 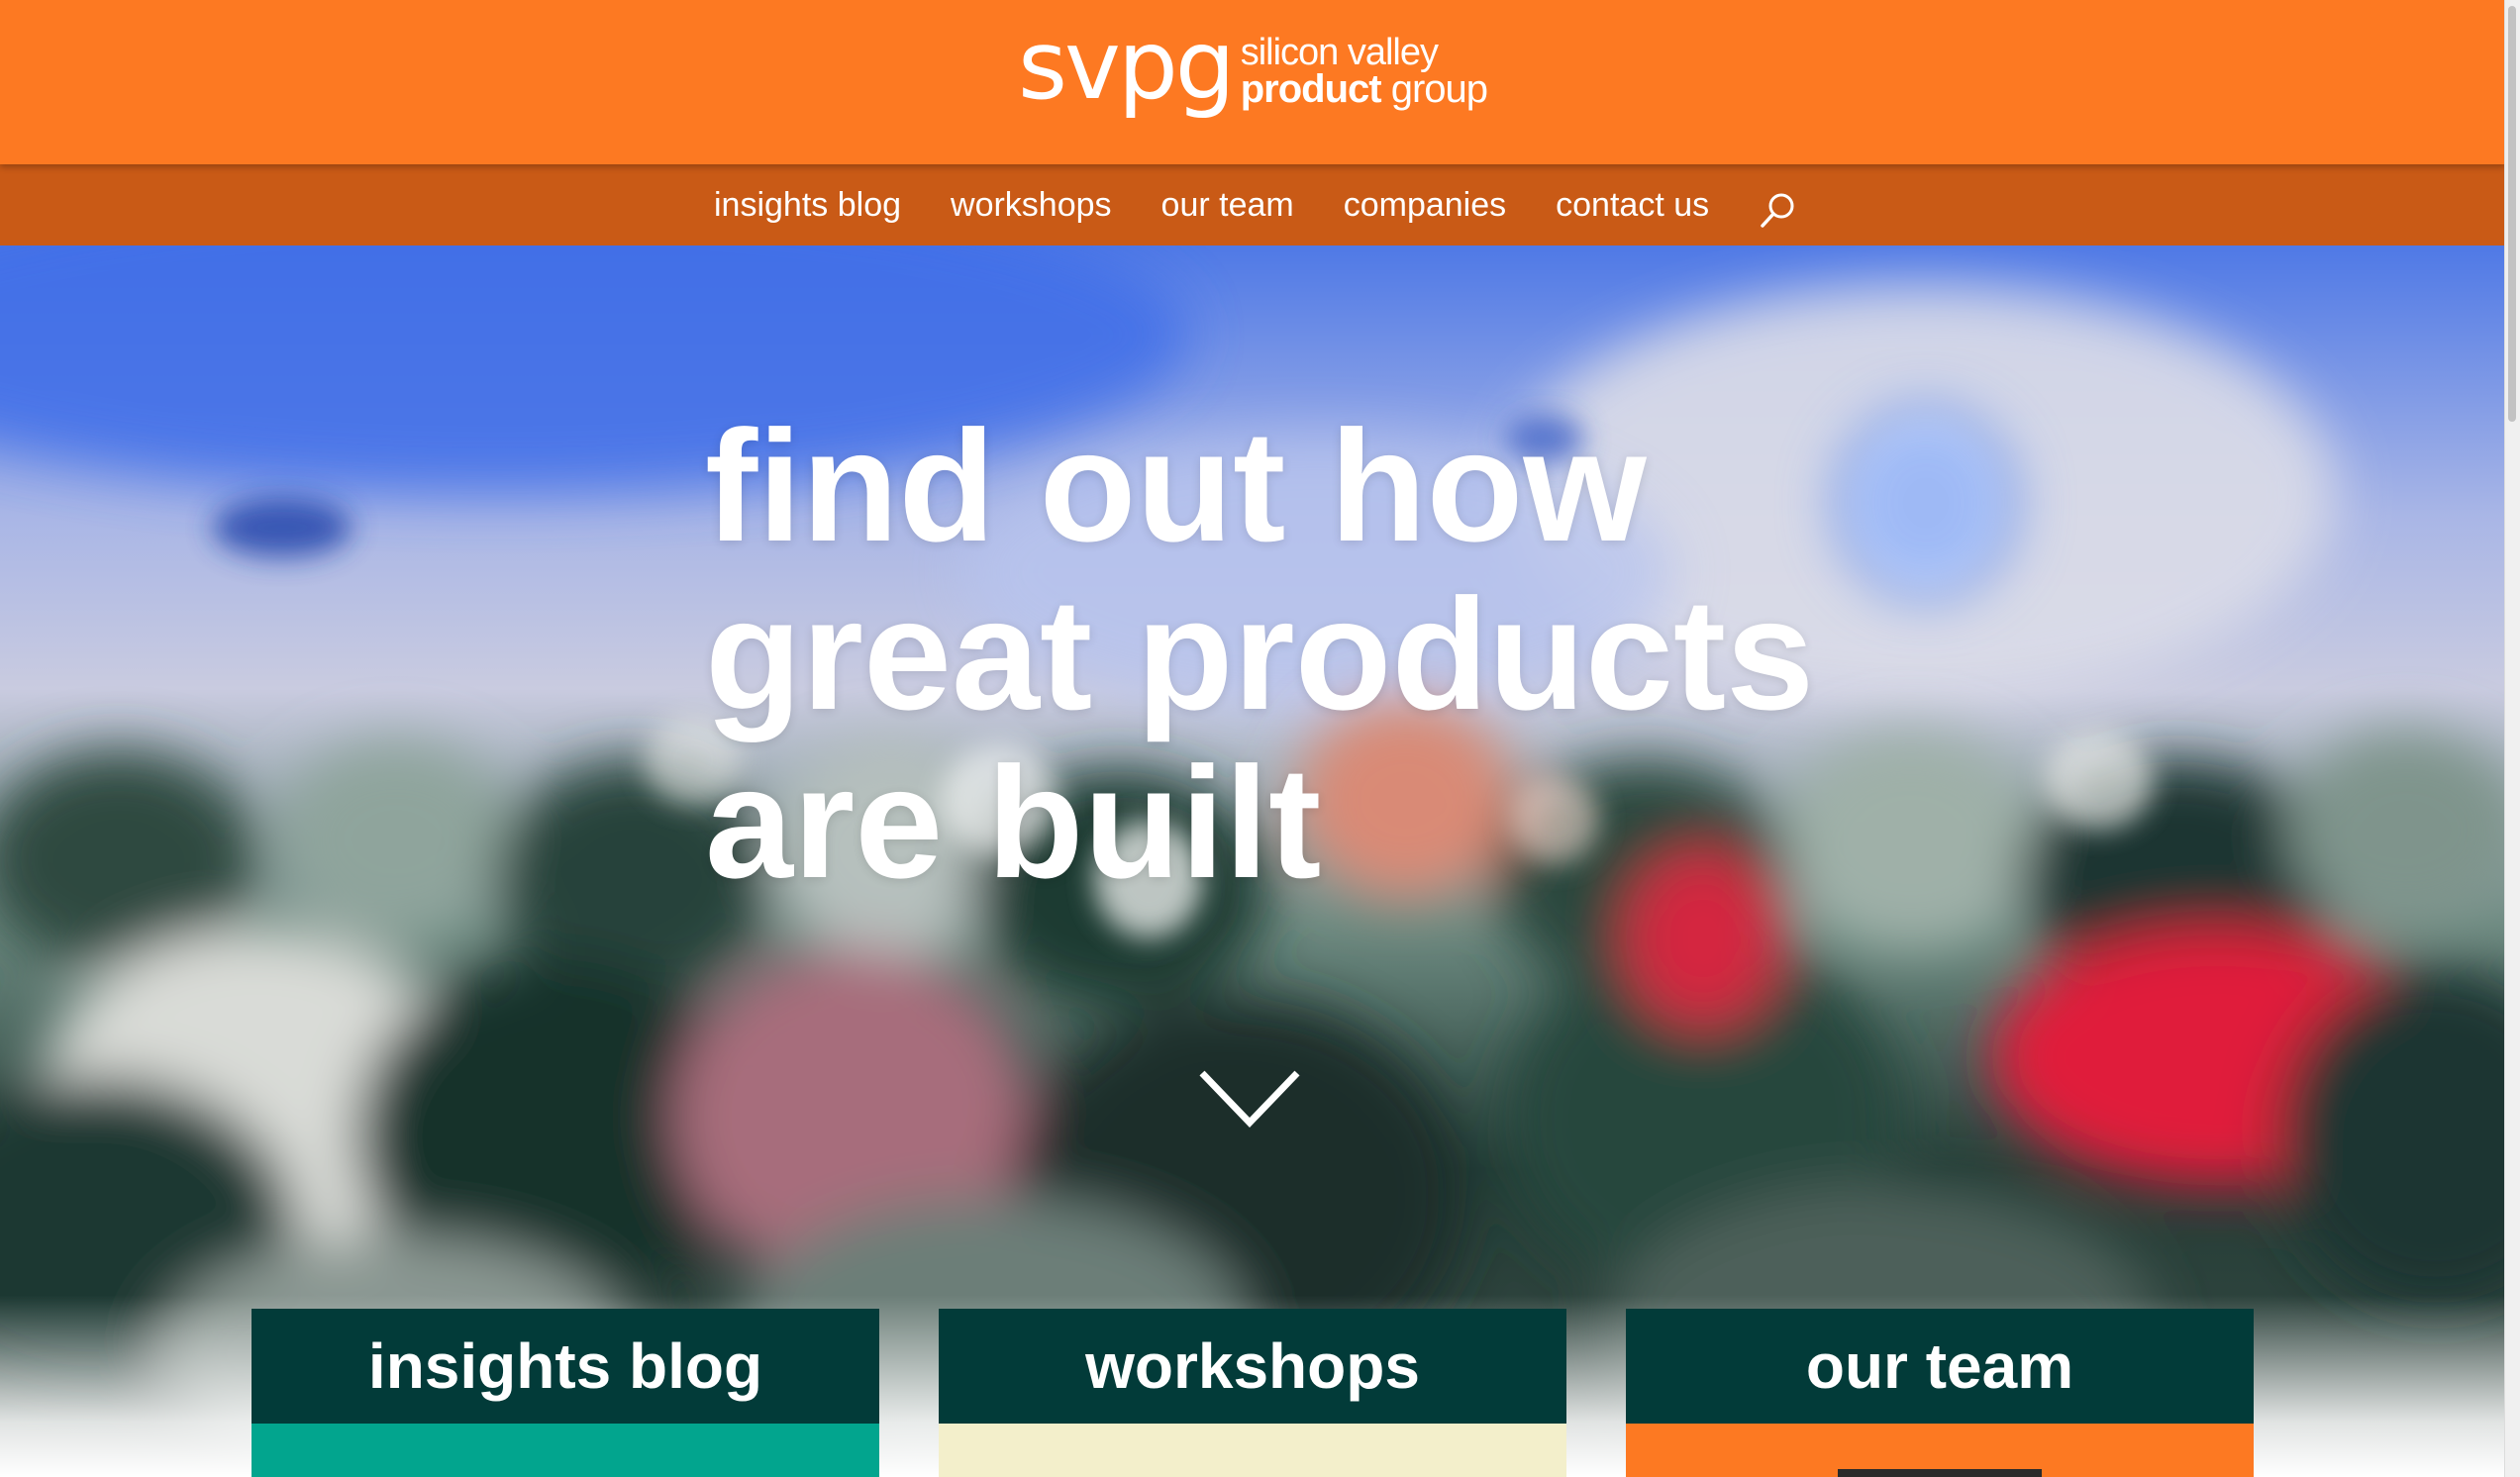 I want to click on site-header: svpg silicon valley product group, so click(x=1252, y=82).